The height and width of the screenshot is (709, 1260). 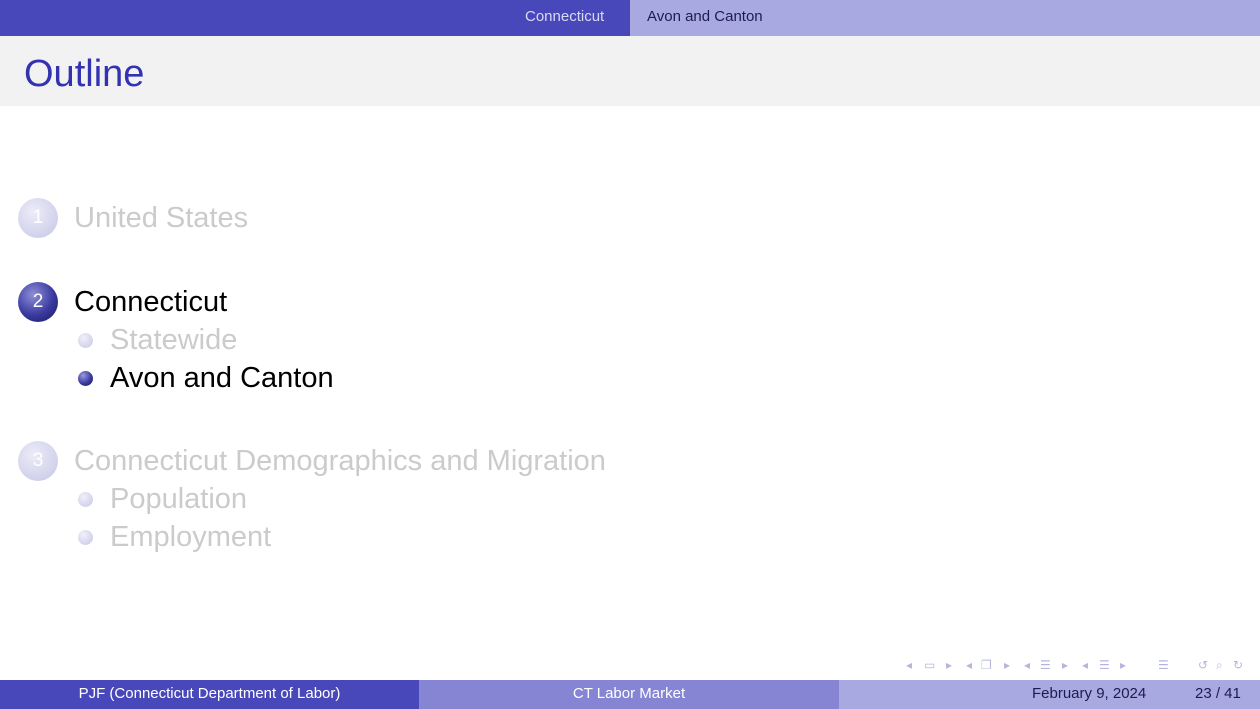 What do you see at coordinates (1089, 693) in the screenshot?
I see `footer-date: February 9, 2024` at bounding box center [1089, 693].